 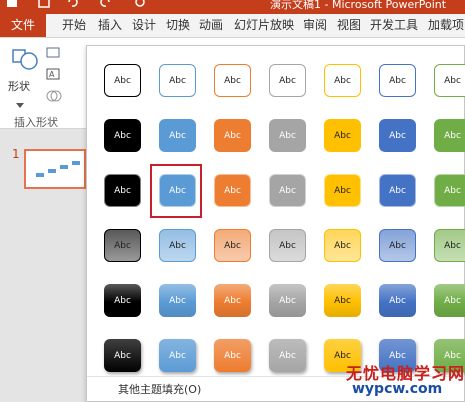 What do you see at coordinates (20, 103) in the screenshot?
I see `chevron-down-icon` at bounding box center [20, 103].